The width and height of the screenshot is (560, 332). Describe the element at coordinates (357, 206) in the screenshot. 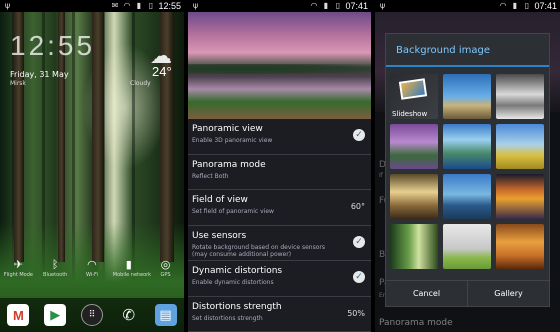

I see `setting-value: 60°` at that location.